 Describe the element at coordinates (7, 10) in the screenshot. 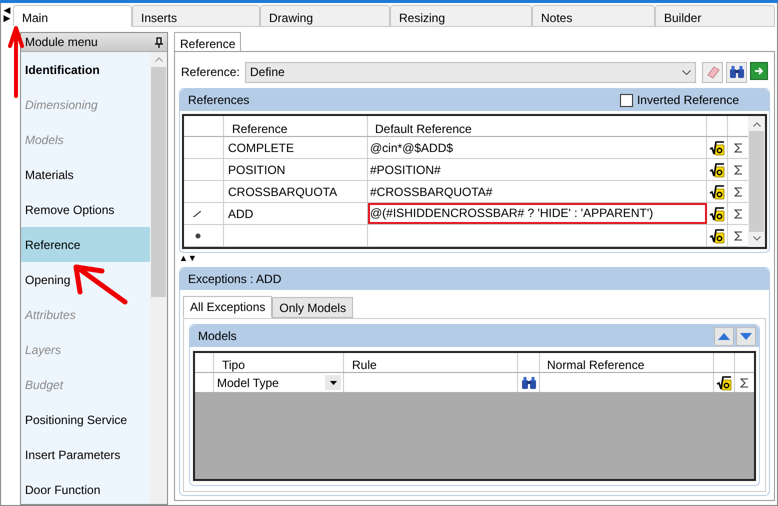

I see `scroll-arrow: ◀` at that location.